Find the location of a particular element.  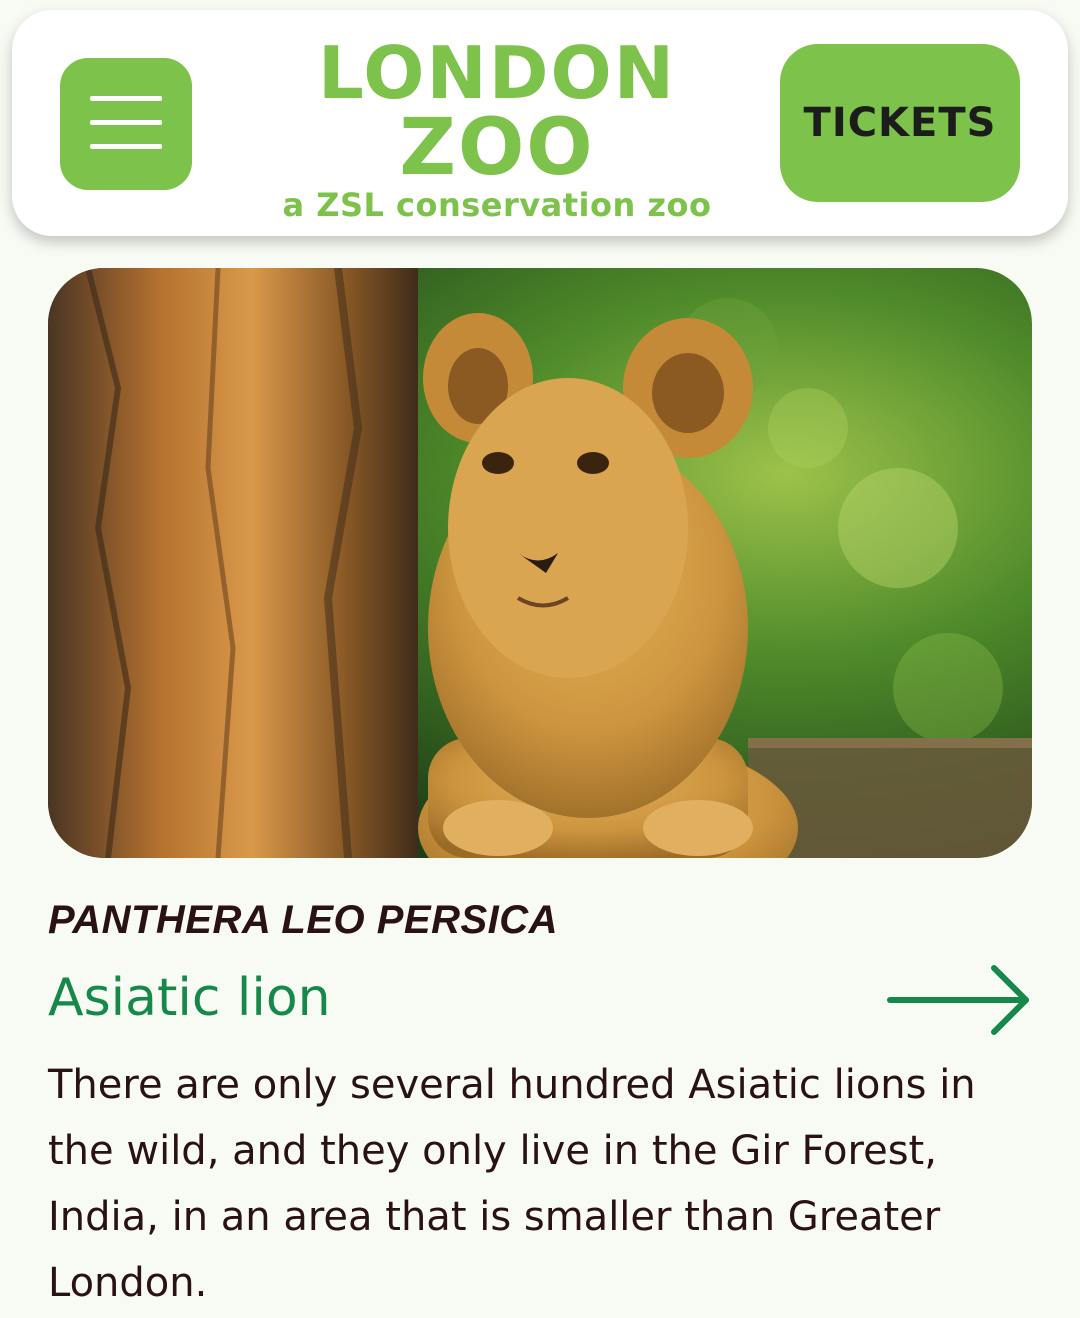

arrow-right-icon is located at coordinates (960, 1000).